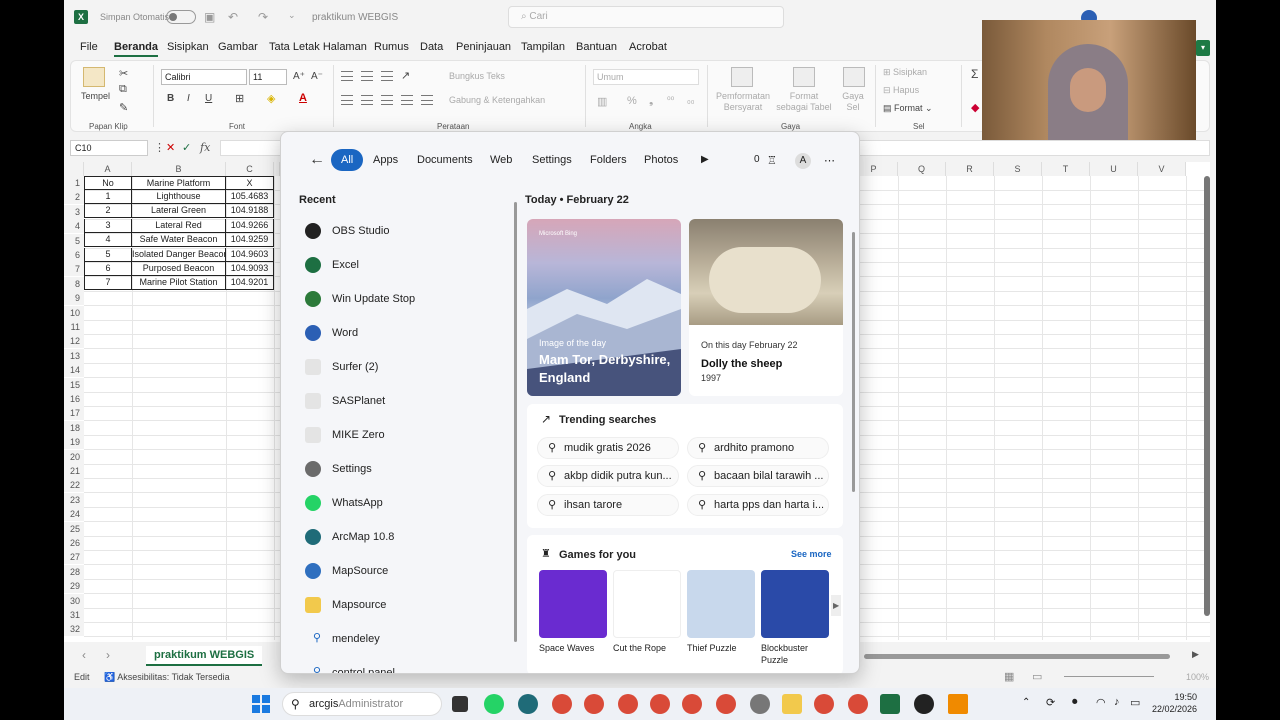 The image size is (1280, 720). What do you see at coordinates (552, 160) in the screenshot?
I see `filter-settings: Settings` at bounding box center [552, 160].